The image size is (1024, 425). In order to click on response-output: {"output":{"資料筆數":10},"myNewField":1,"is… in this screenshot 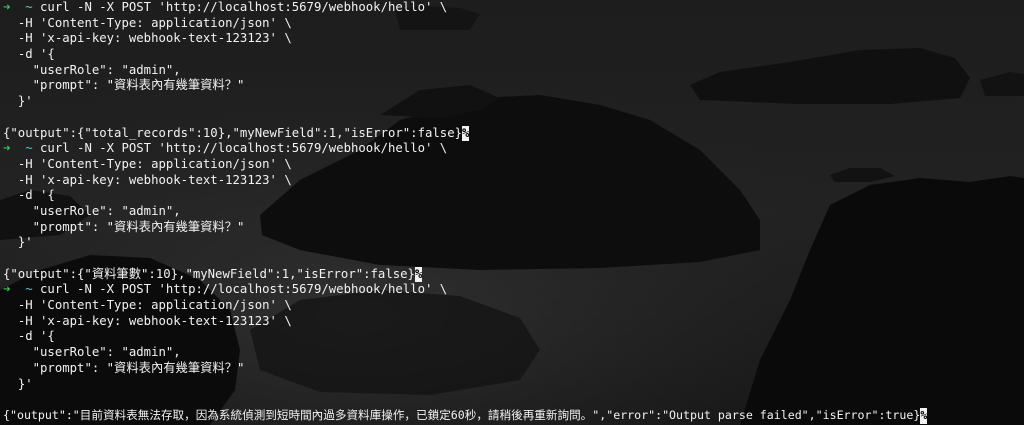, I will do `click(213, 274)`.